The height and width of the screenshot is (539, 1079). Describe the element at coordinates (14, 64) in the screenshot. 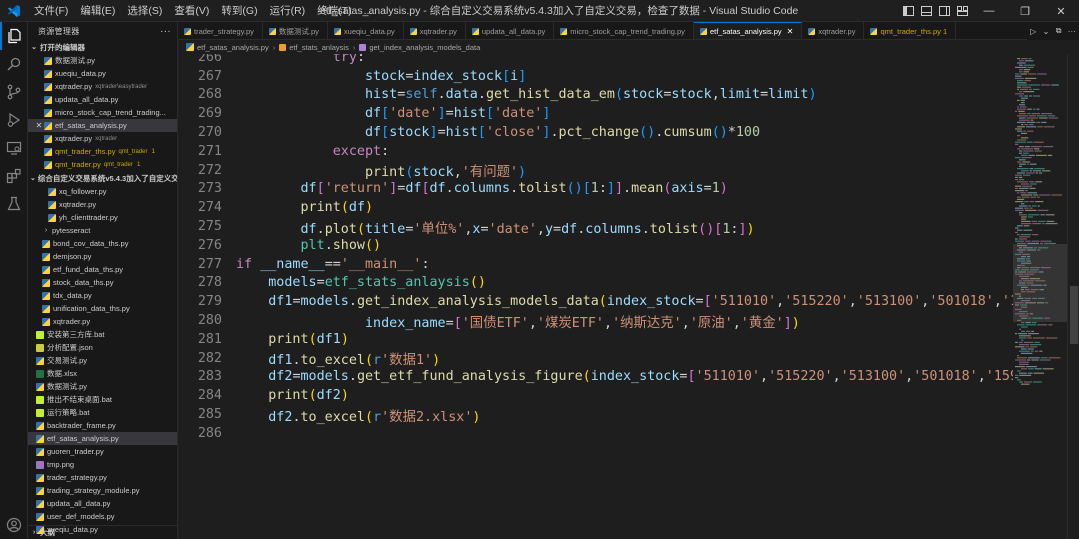

I see `search-icon` at that location.